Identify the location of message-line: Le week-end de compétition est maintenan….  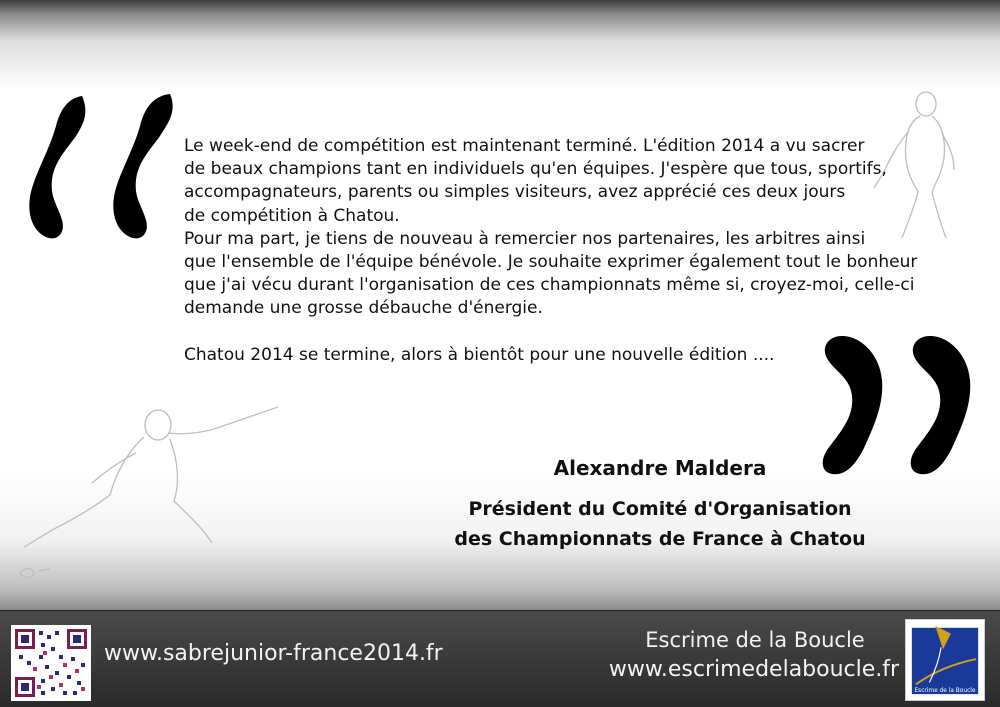
(524, 146).